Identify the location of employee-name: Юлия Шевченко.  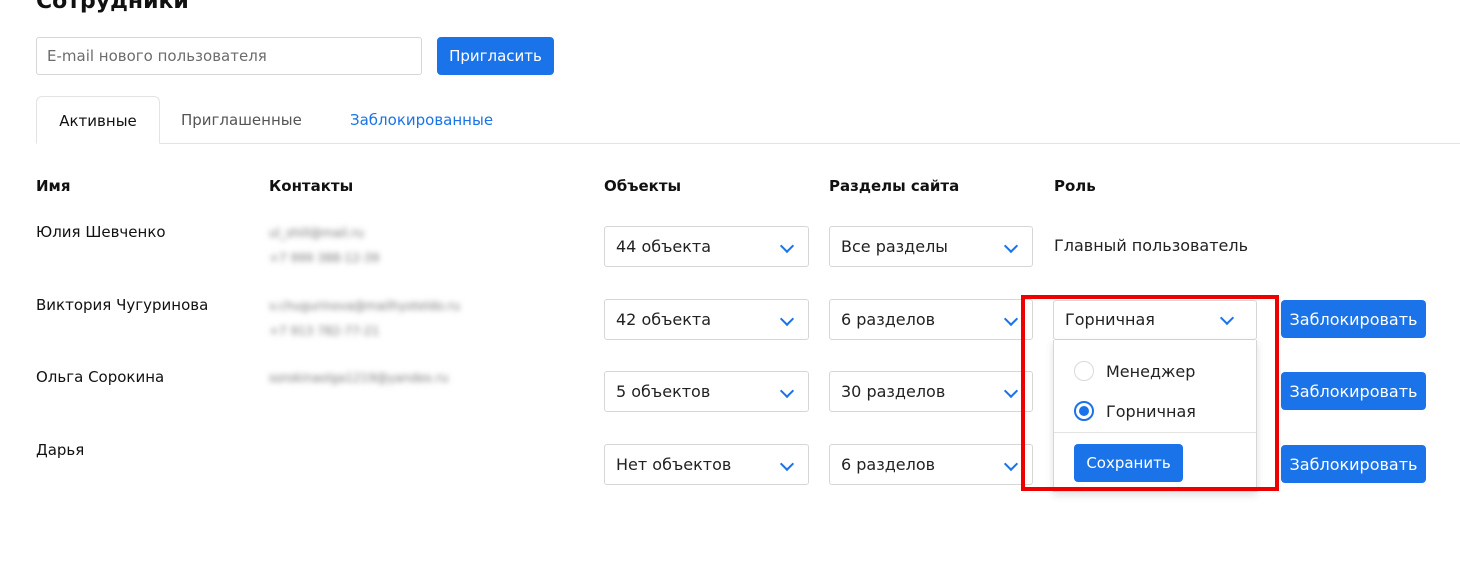
(101, 232).